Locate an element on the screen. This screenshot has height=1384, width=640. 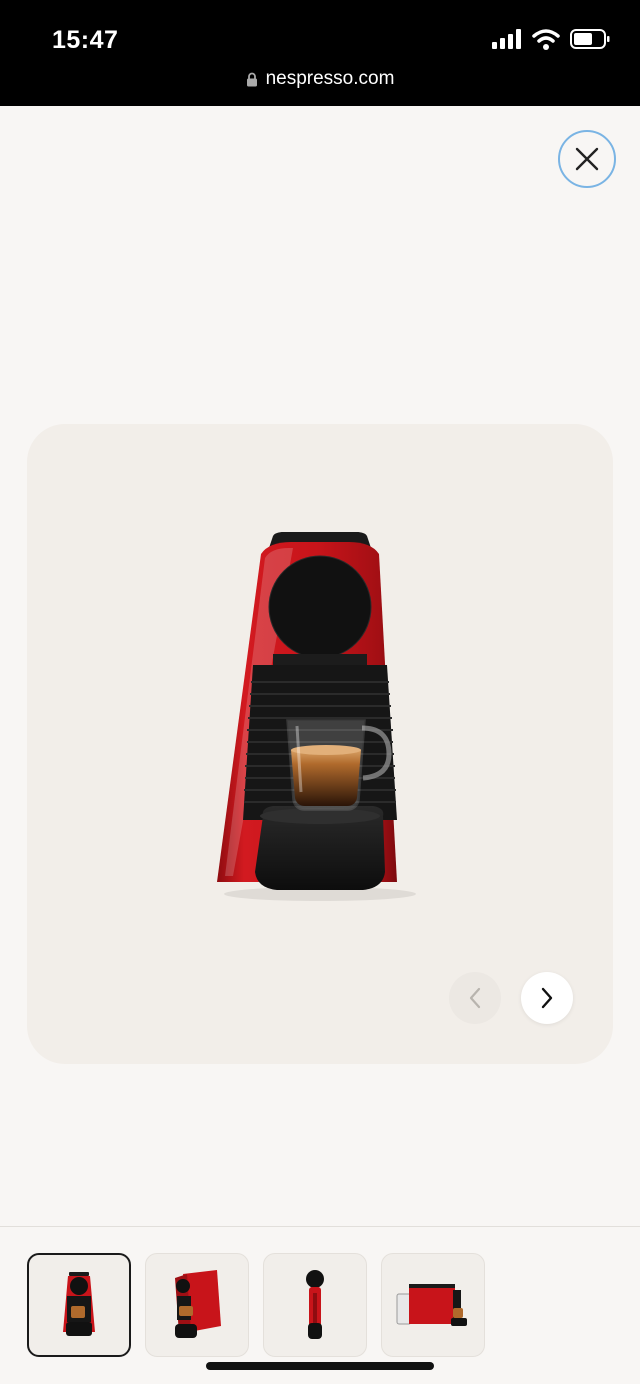
thumbnail-side is located at coordinates (315, 1305).